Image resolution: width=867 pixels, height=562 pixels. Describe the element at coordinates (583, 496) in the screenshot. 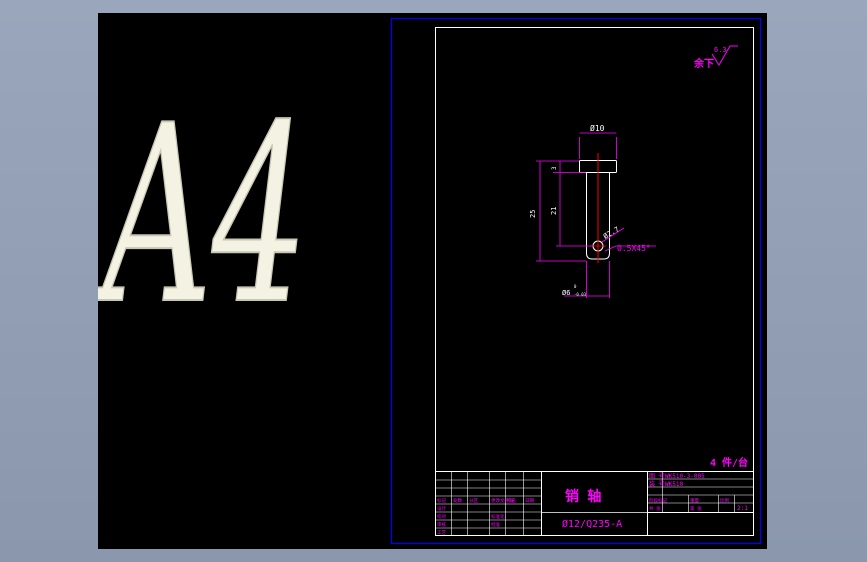

I see `part-name: 销 轴` at that location.